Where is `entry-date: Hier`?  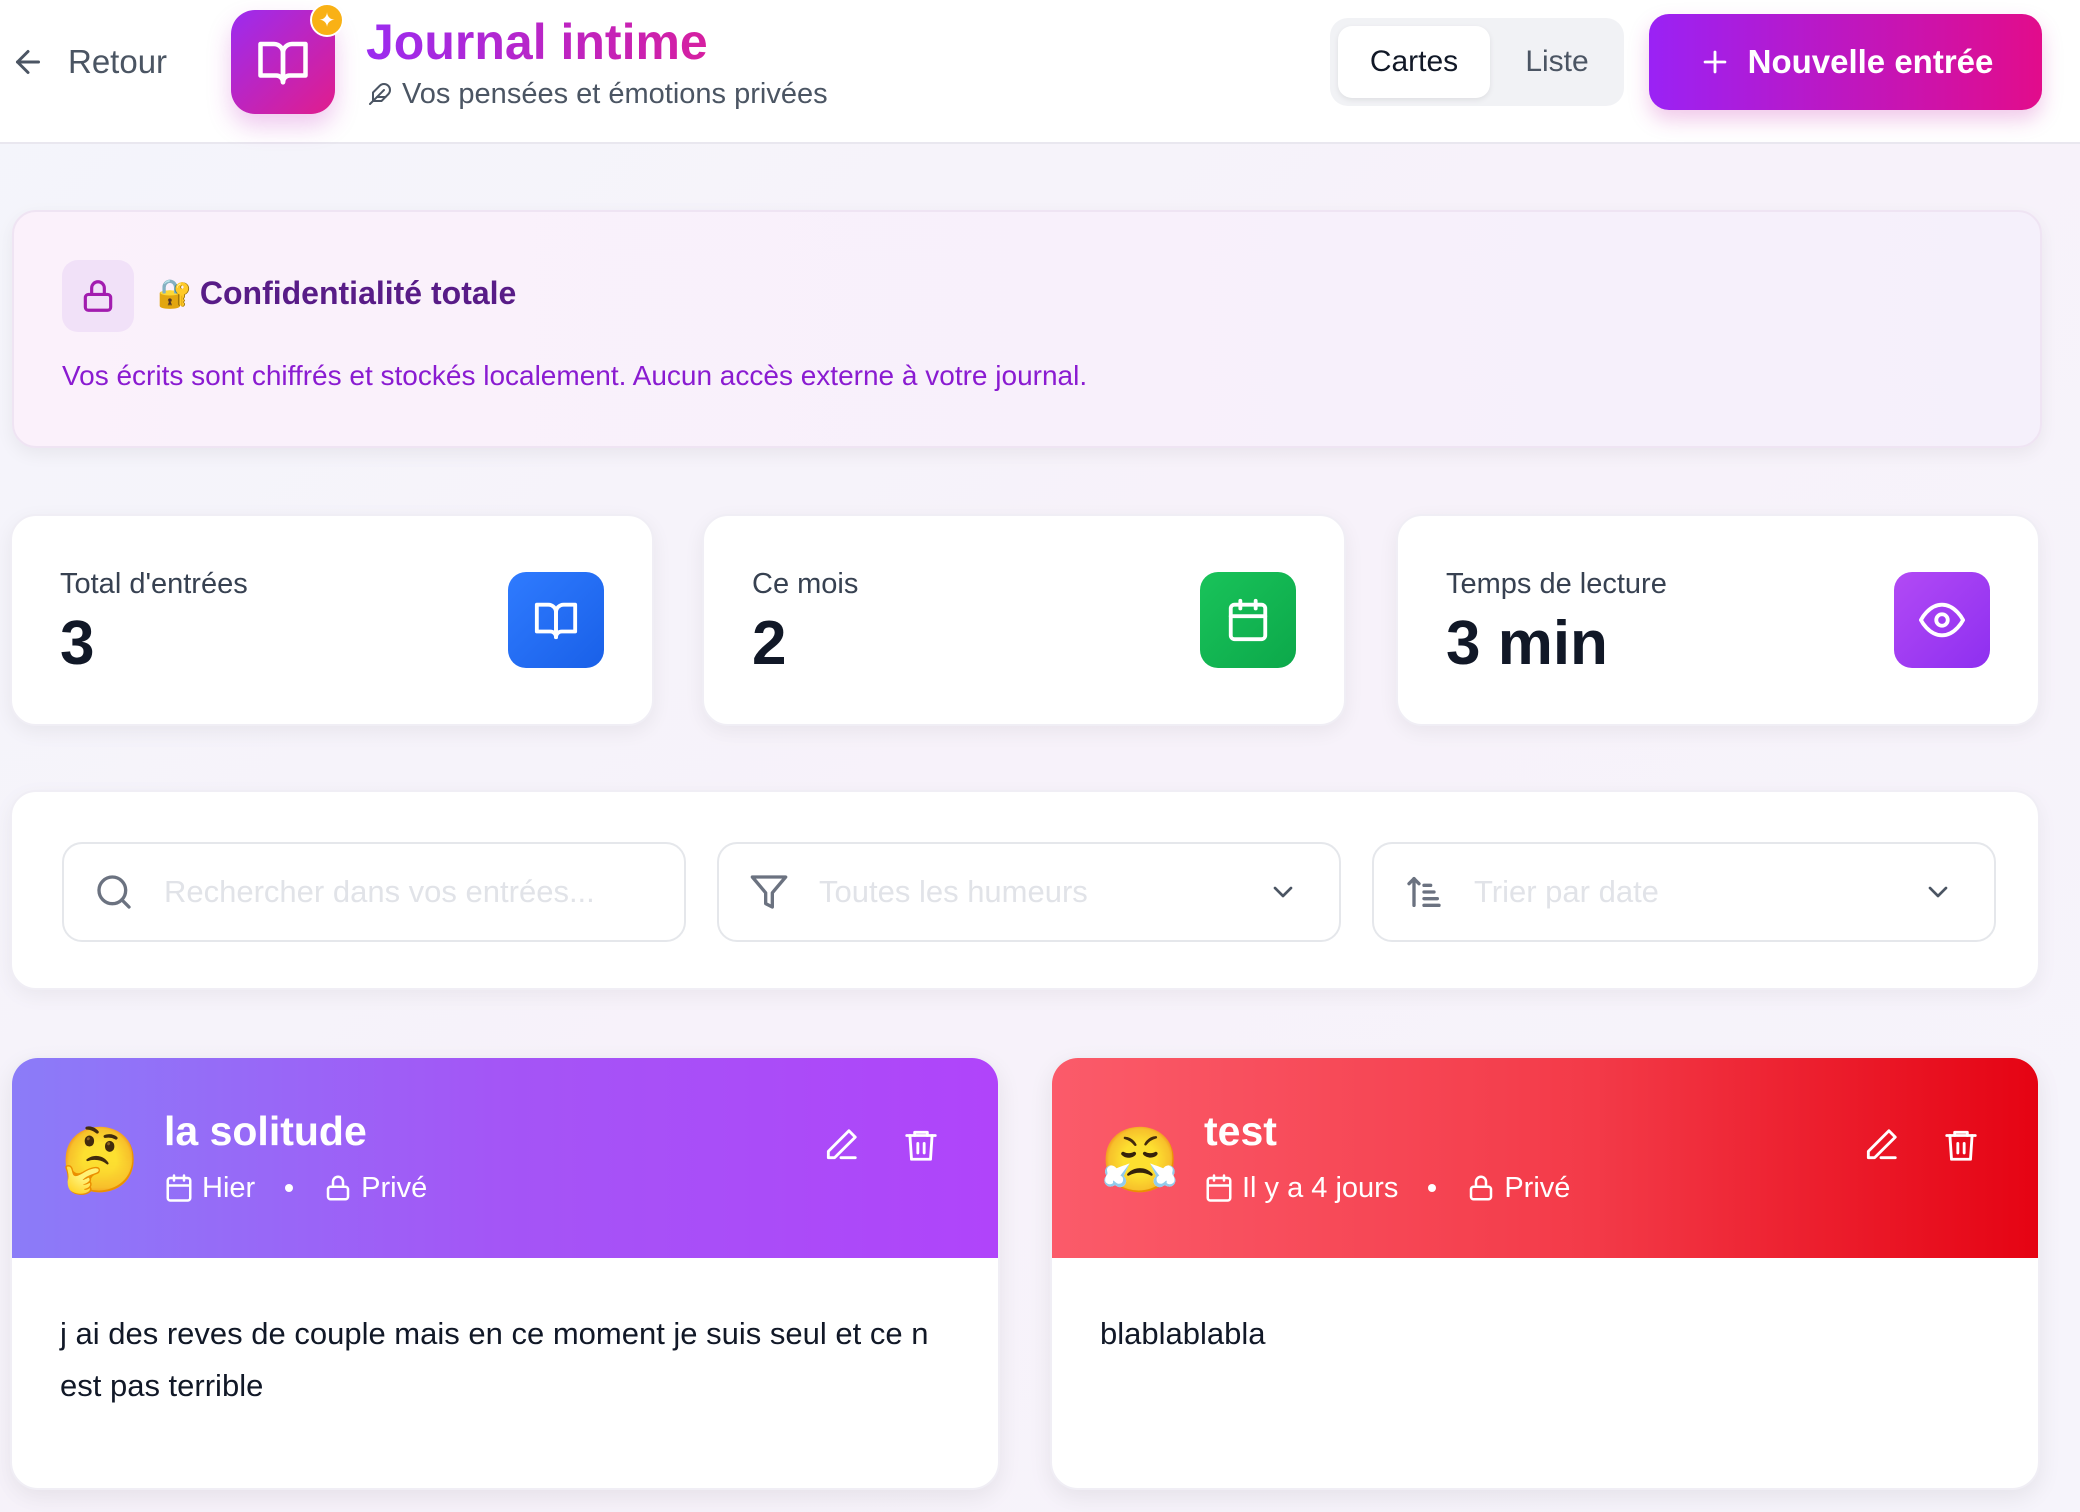
entry-date: Hier is located at coordinates (229, 1187).